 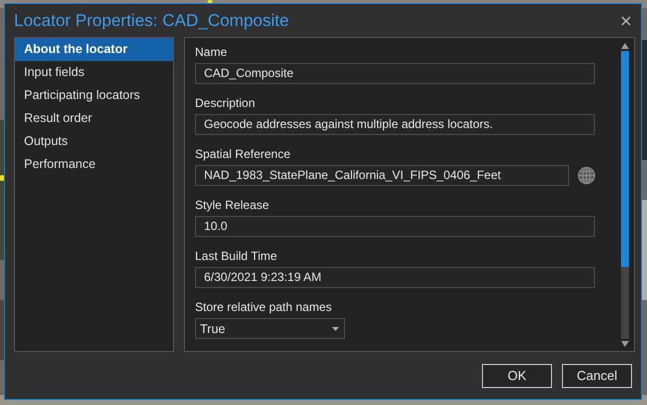 What do you see at coordinates (586, 175) in the screenshot?
I see `globe-icon` at bounding box center [586, 175].